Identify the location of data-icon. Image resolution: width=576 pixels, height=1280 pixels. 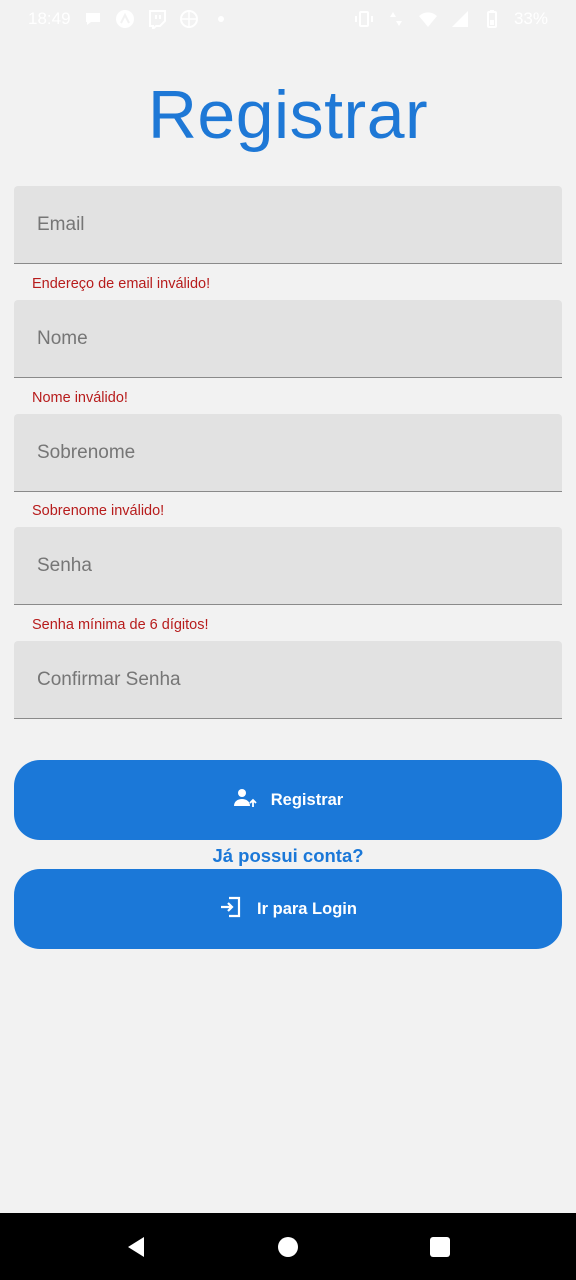
(396, 19).